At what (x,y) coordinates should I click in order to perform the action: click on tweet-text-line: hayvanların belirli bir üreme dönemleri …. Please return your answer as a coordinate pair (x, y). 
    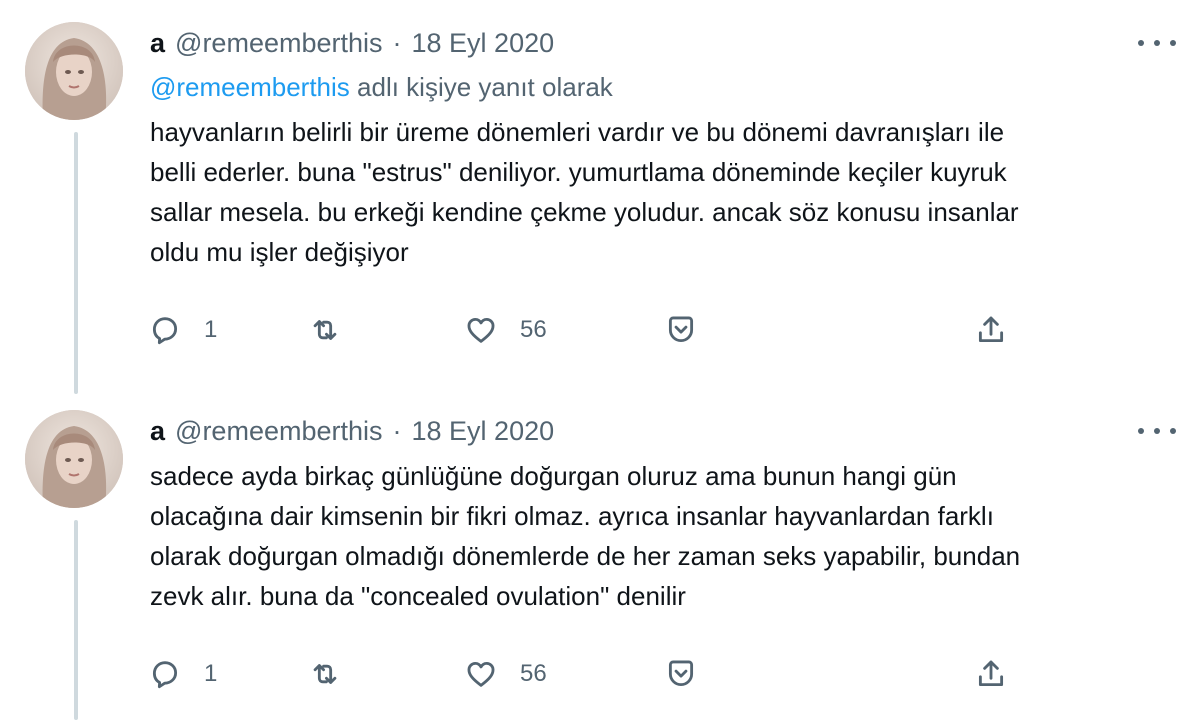
    Looking at the image, I should click on (577, 132).